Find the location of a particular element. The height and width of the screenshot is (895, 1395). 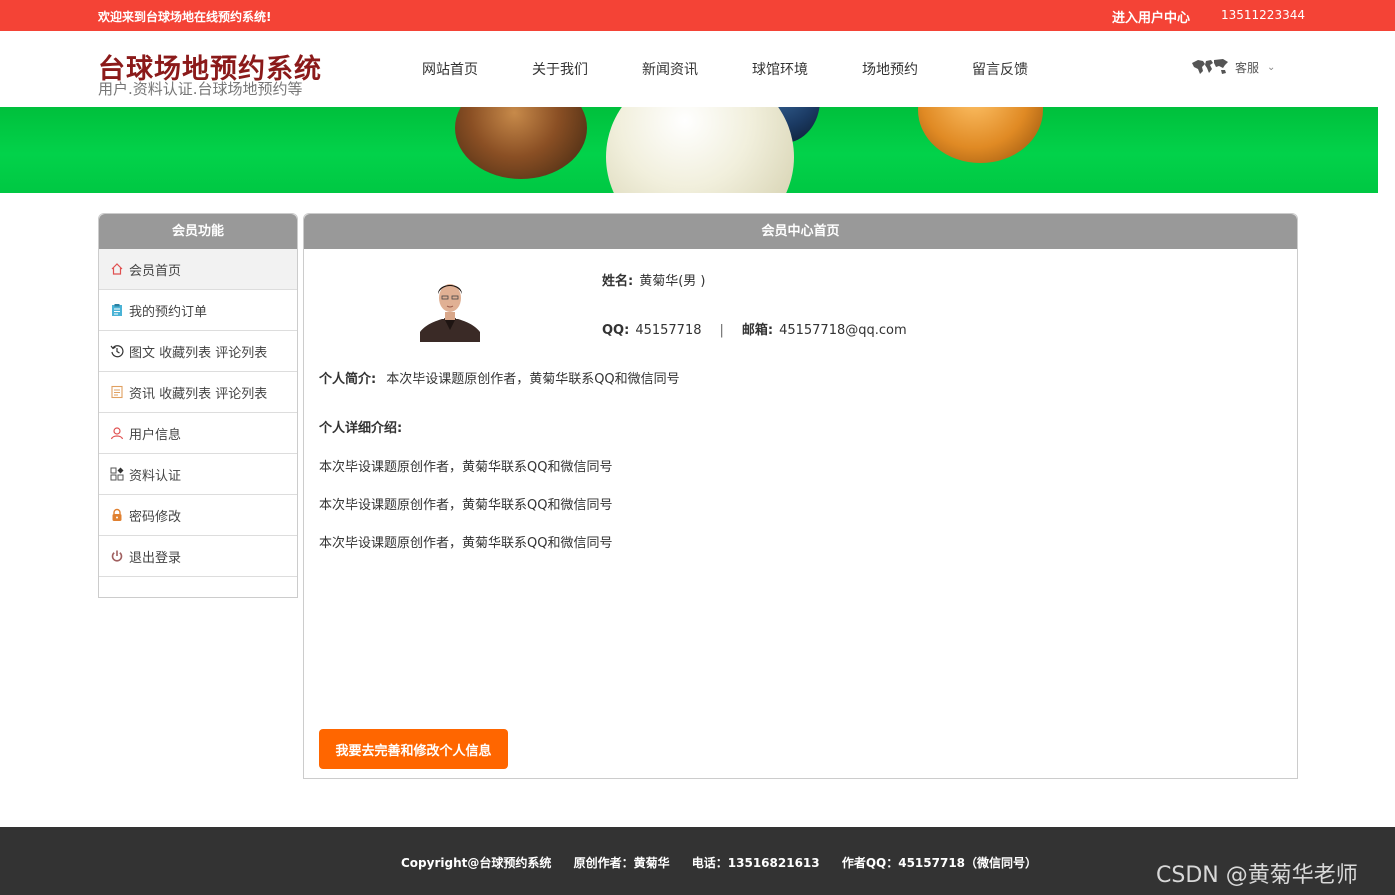

history-icon is located at coordinates (117, 351).